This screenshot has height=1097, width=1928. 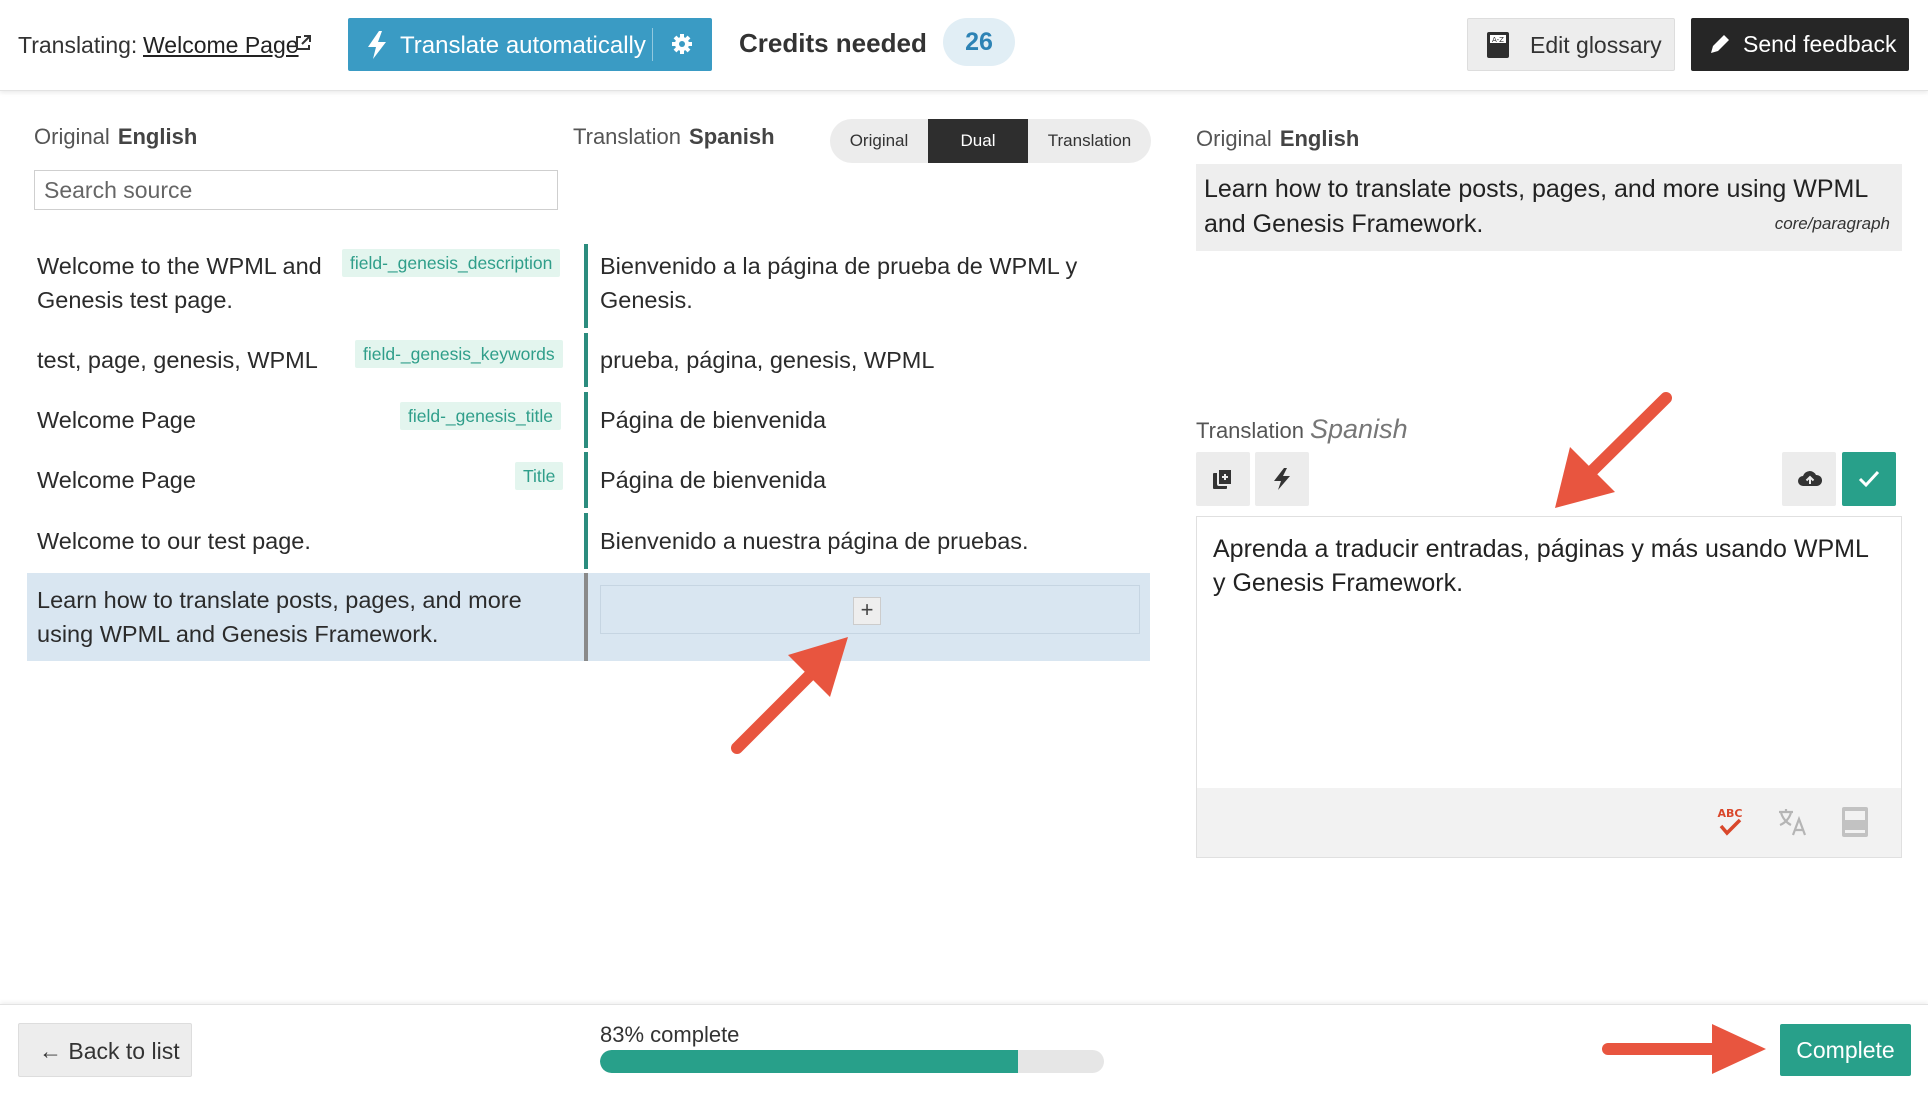 What do you see at coordinates (682, 44) in the screenshot?
I see `gear-icon` at bounding box center [682, 44].